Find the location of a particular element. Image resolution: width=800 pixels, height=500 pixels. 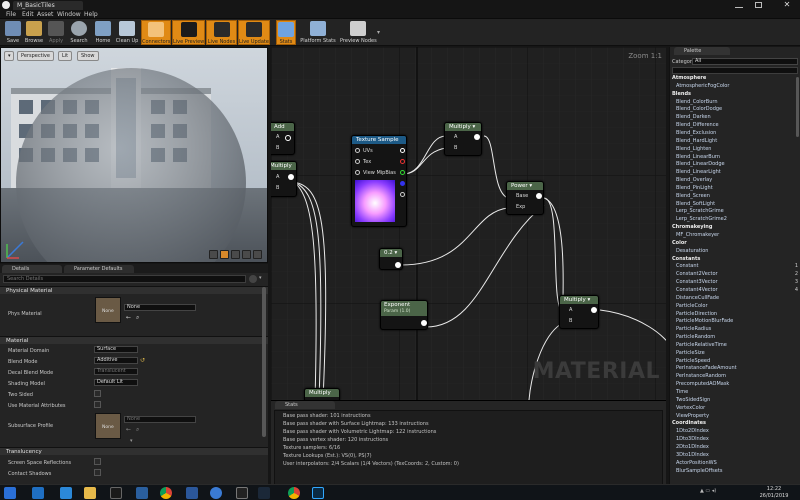

a-output-pin is located at coordinates (402, 194).